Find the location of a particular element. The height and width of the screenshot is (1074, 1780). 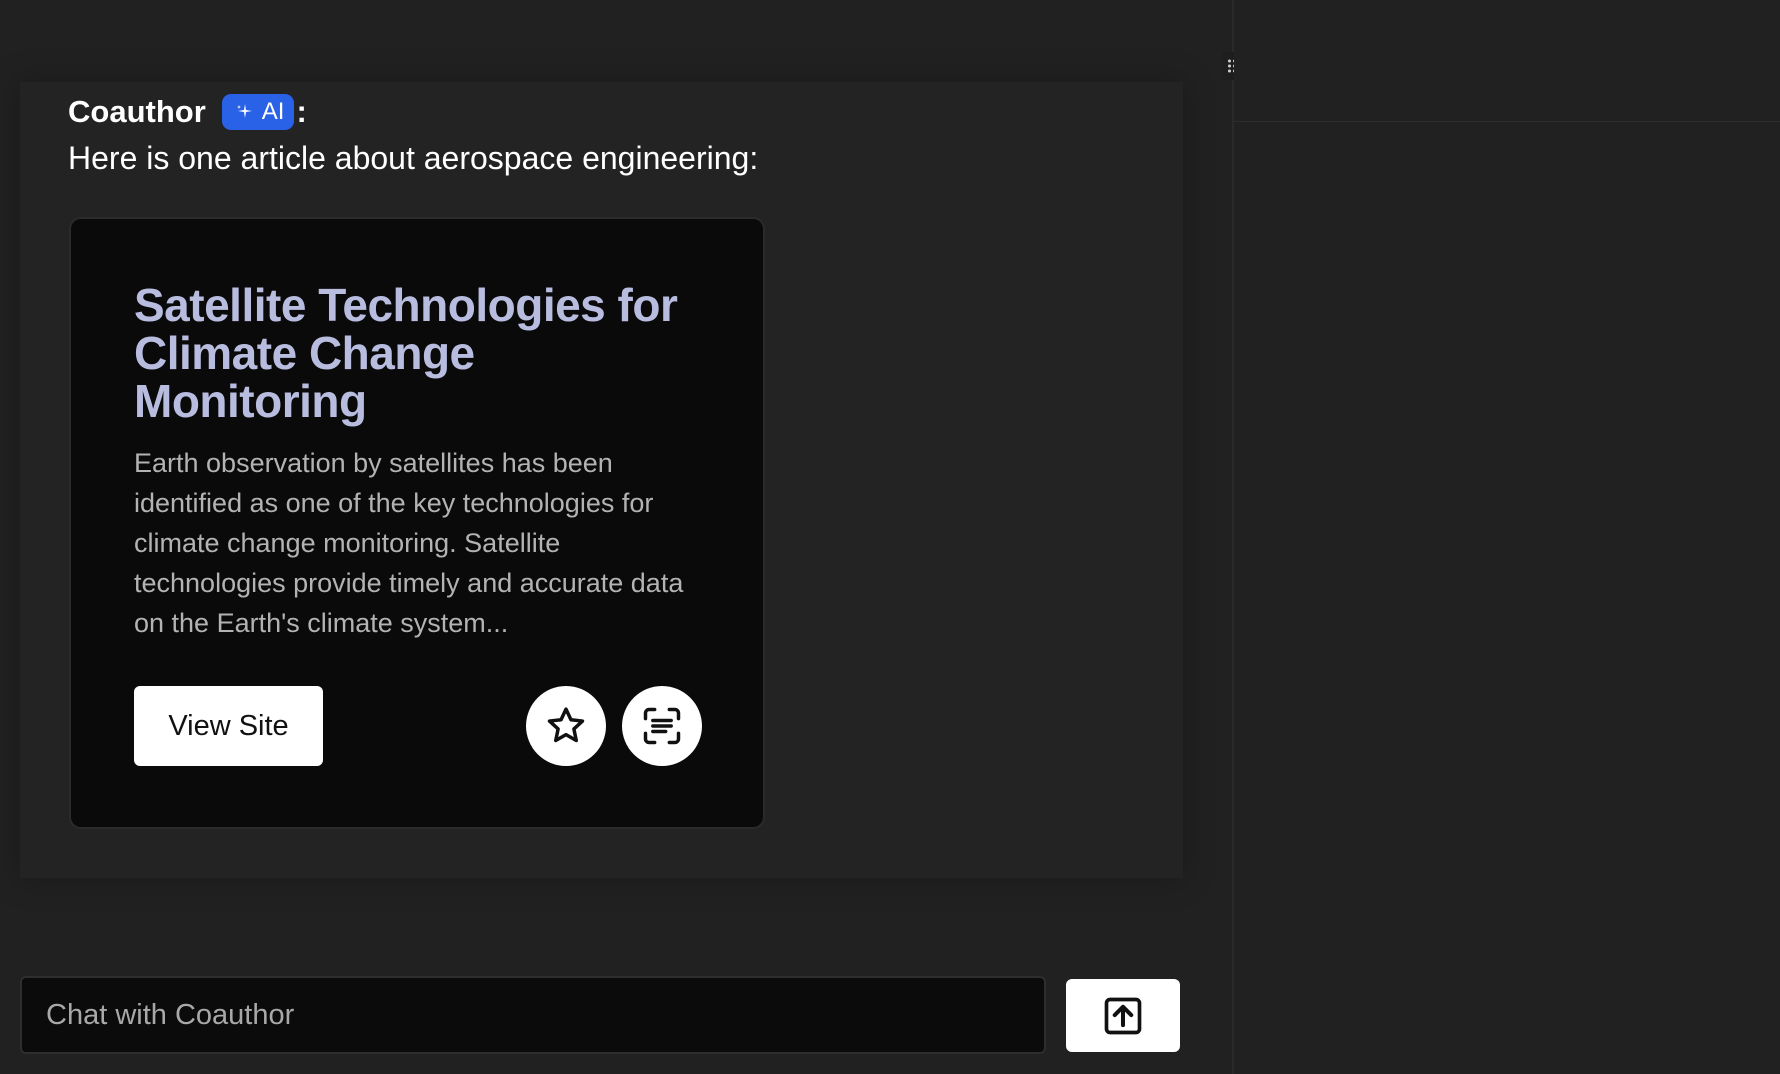

ai-badge: AI is located at coordinates (258, 112).